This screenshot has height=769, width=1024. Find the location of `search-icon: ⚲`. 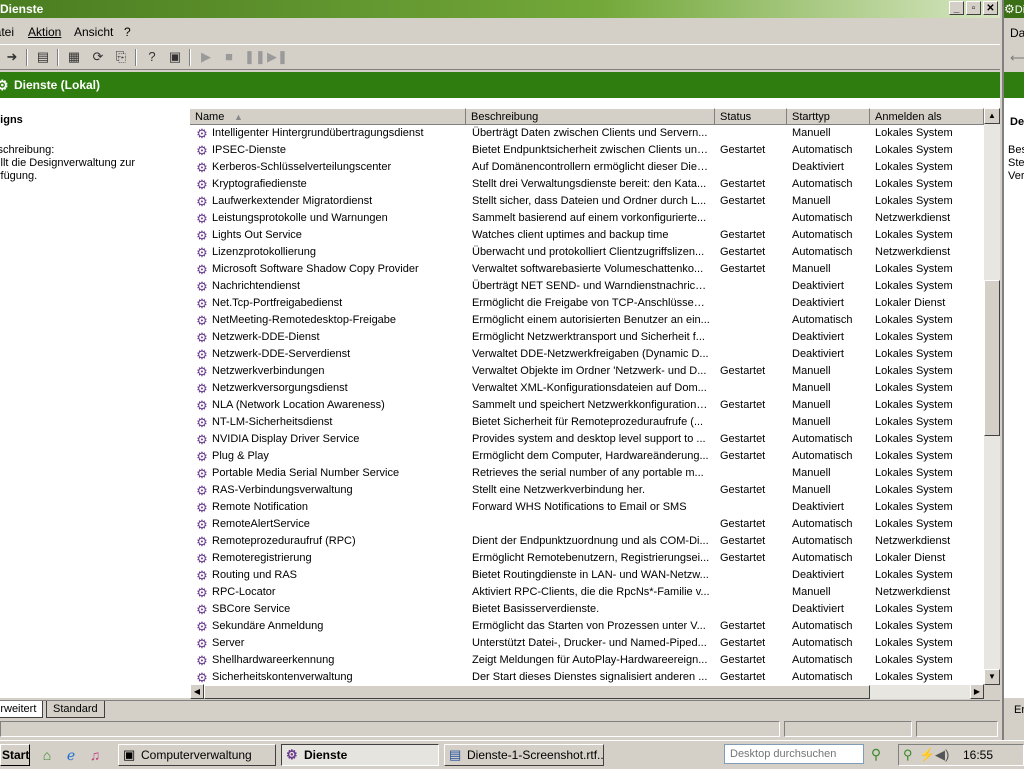

search-icon: ⚲ is located at coordinates (876, 754).